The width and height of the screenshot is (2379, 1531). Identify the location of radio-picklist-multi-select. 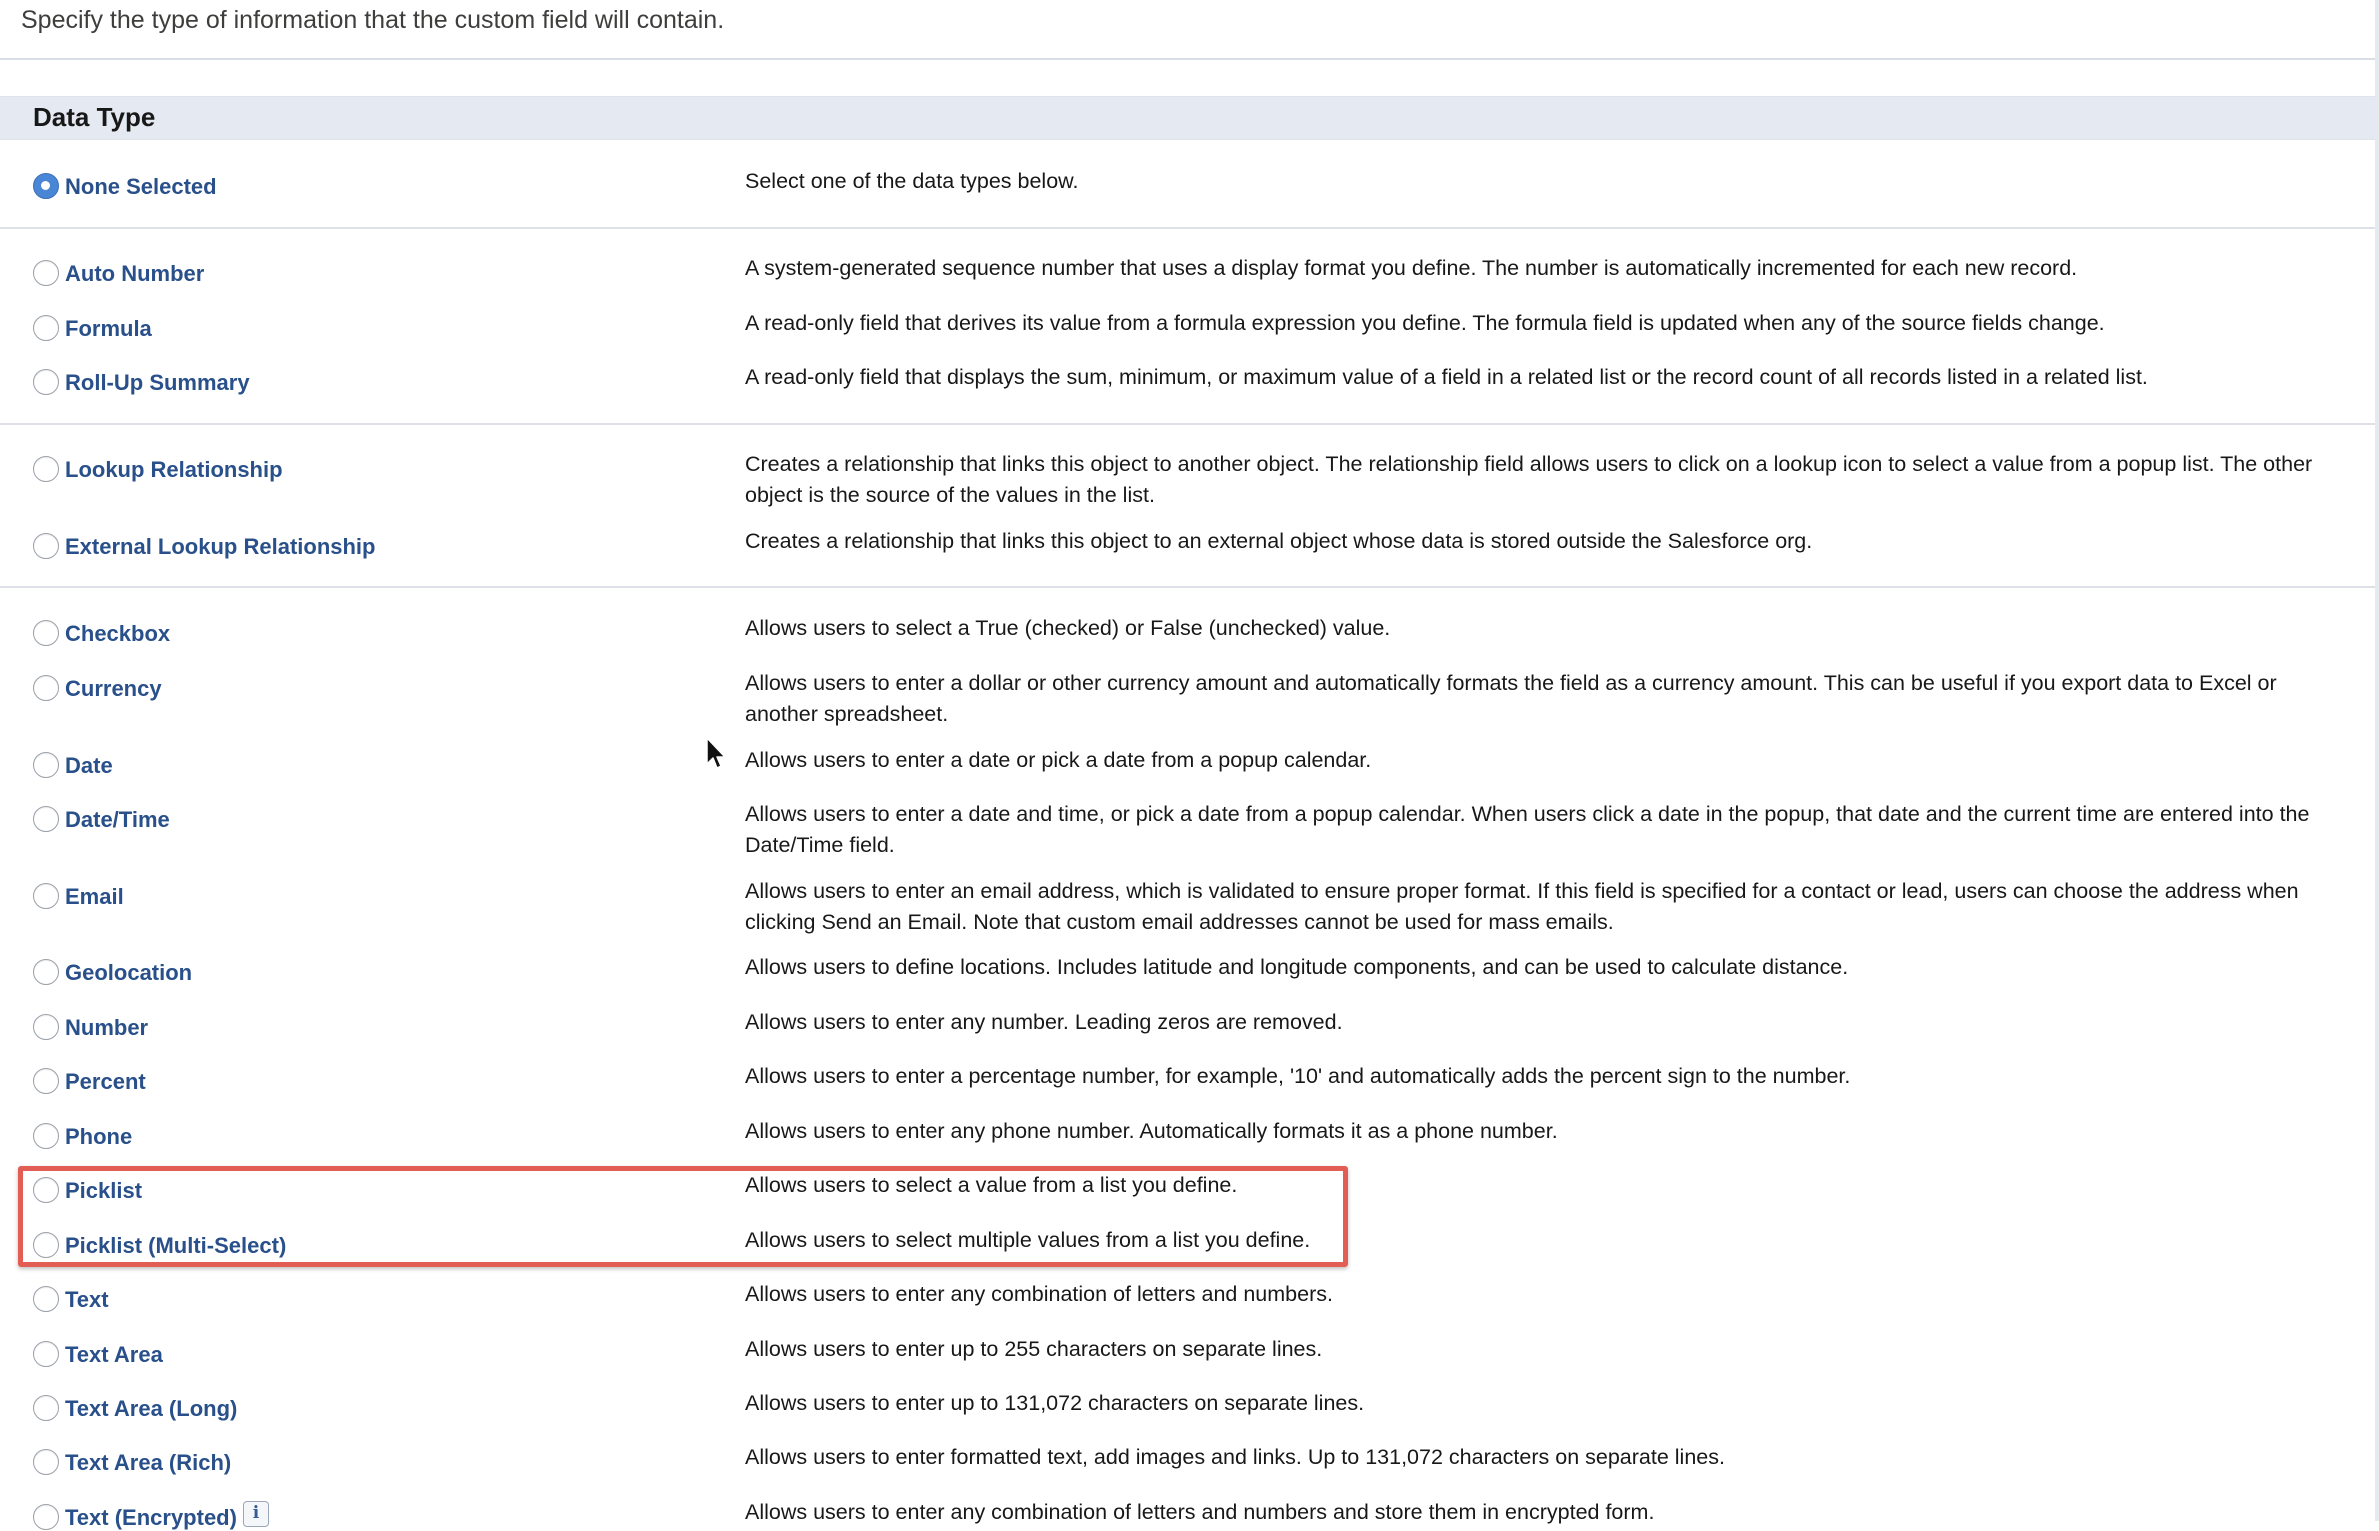
(46, 1245).